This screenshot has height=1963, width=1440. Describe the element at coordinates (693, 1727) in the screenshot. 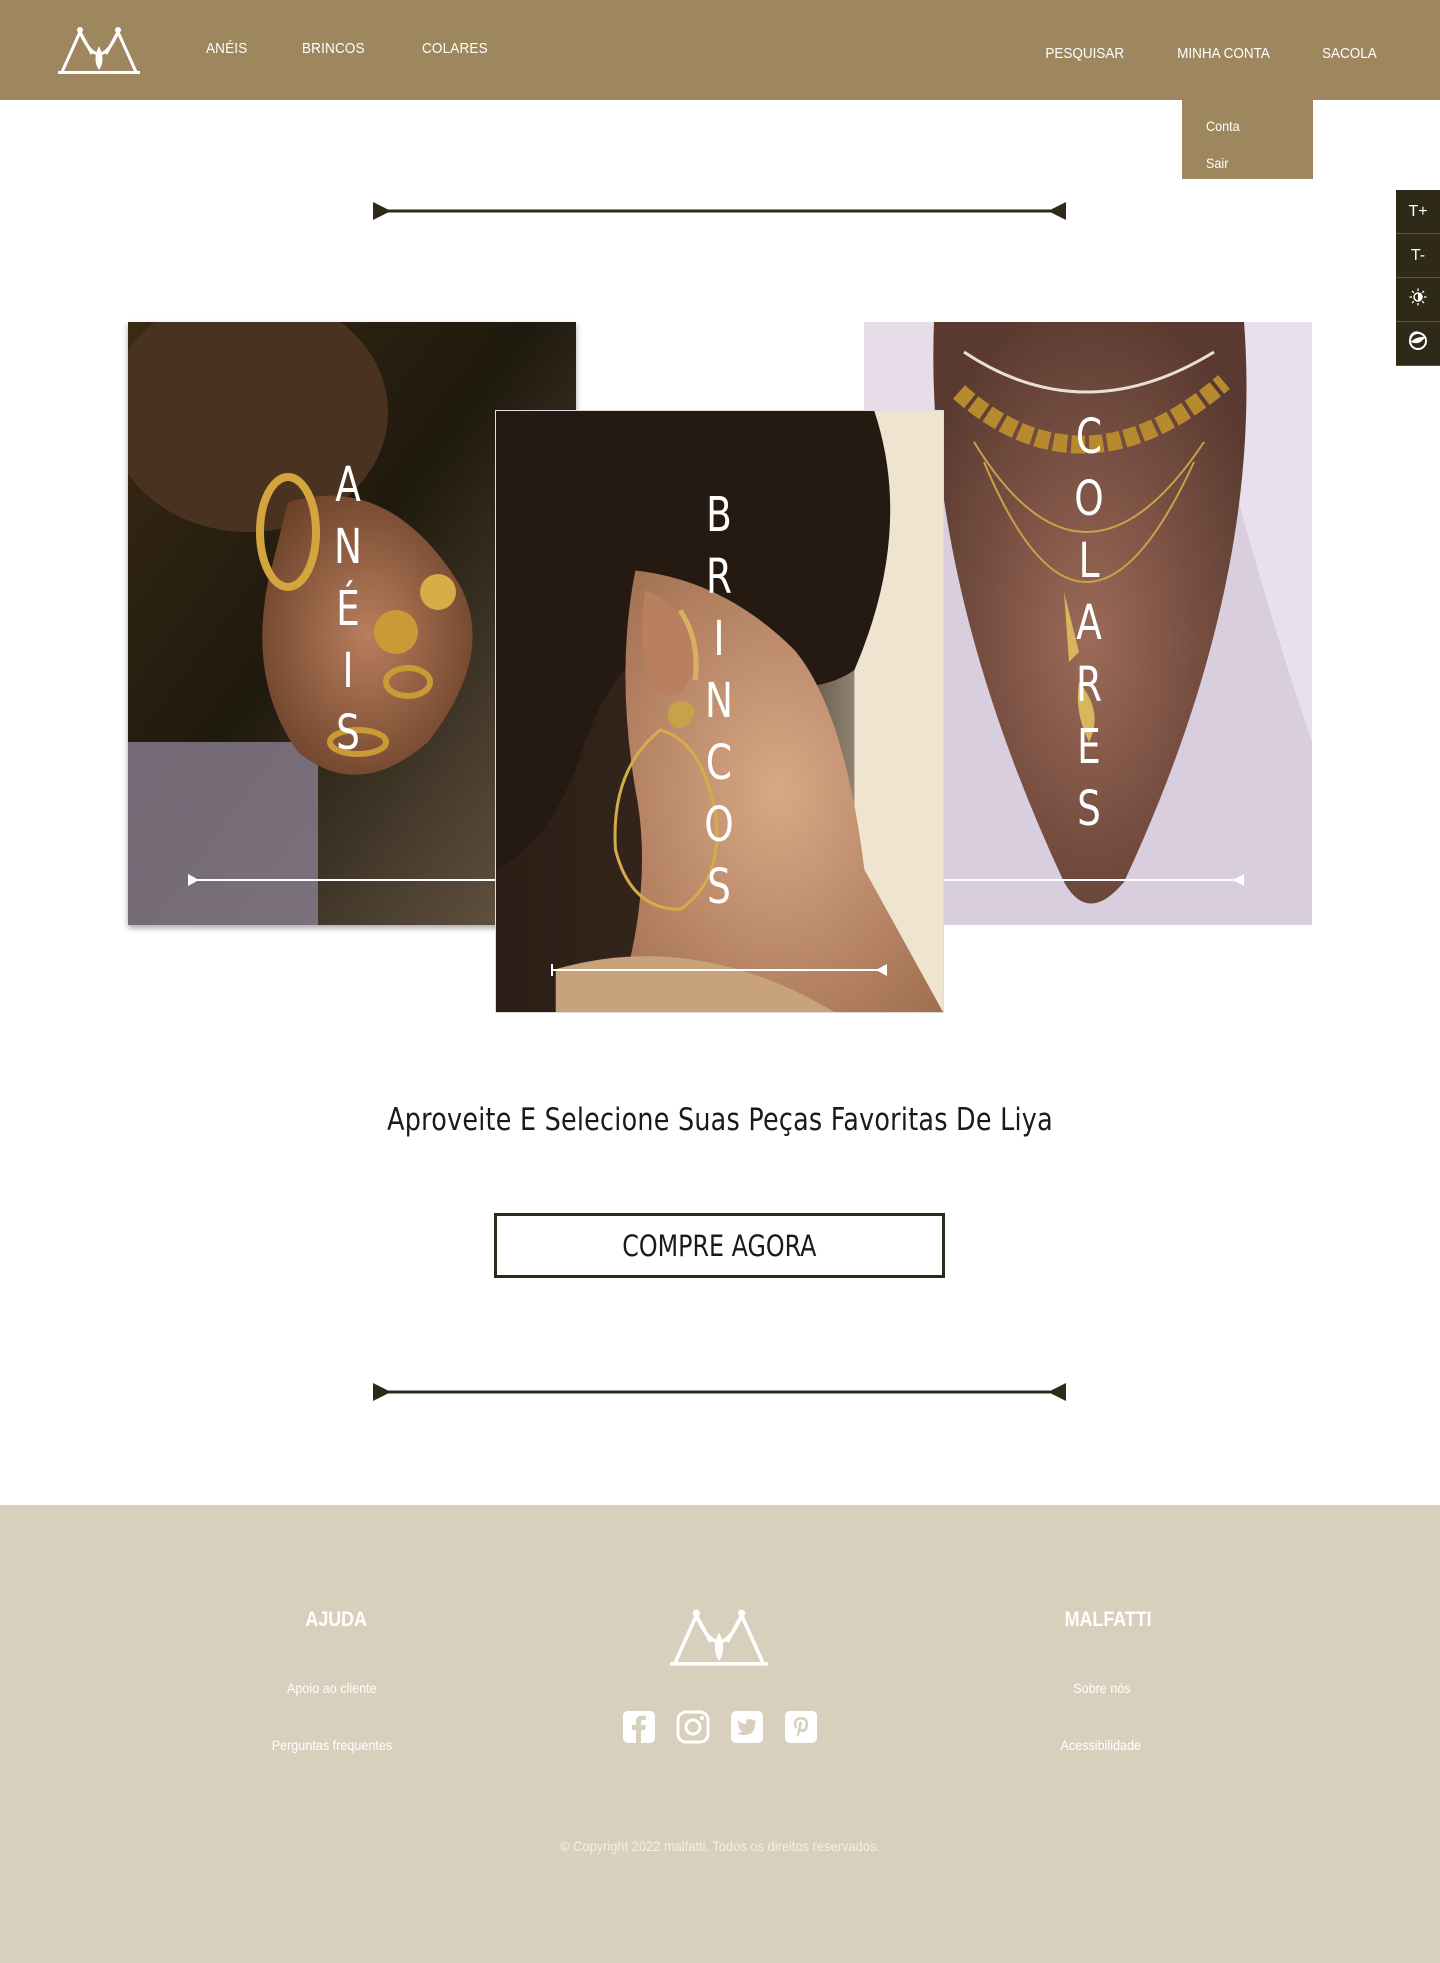

I see `instagram-icon` at that location.